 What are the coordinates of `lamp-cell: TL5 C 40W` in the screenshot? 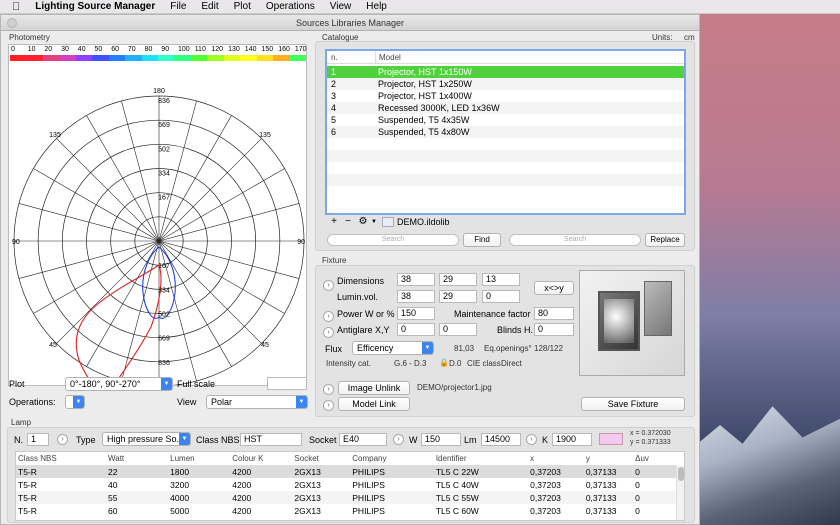 It's located at (457, 484).